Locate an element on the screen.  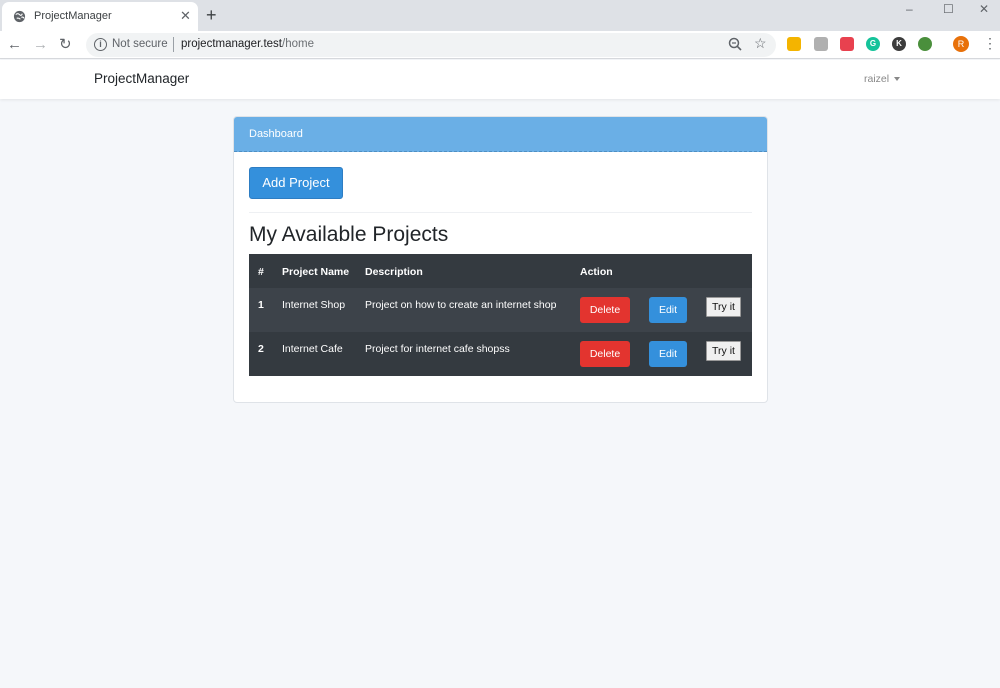
table-header: # Project Name Description Action is located at coordinates (500, 271).